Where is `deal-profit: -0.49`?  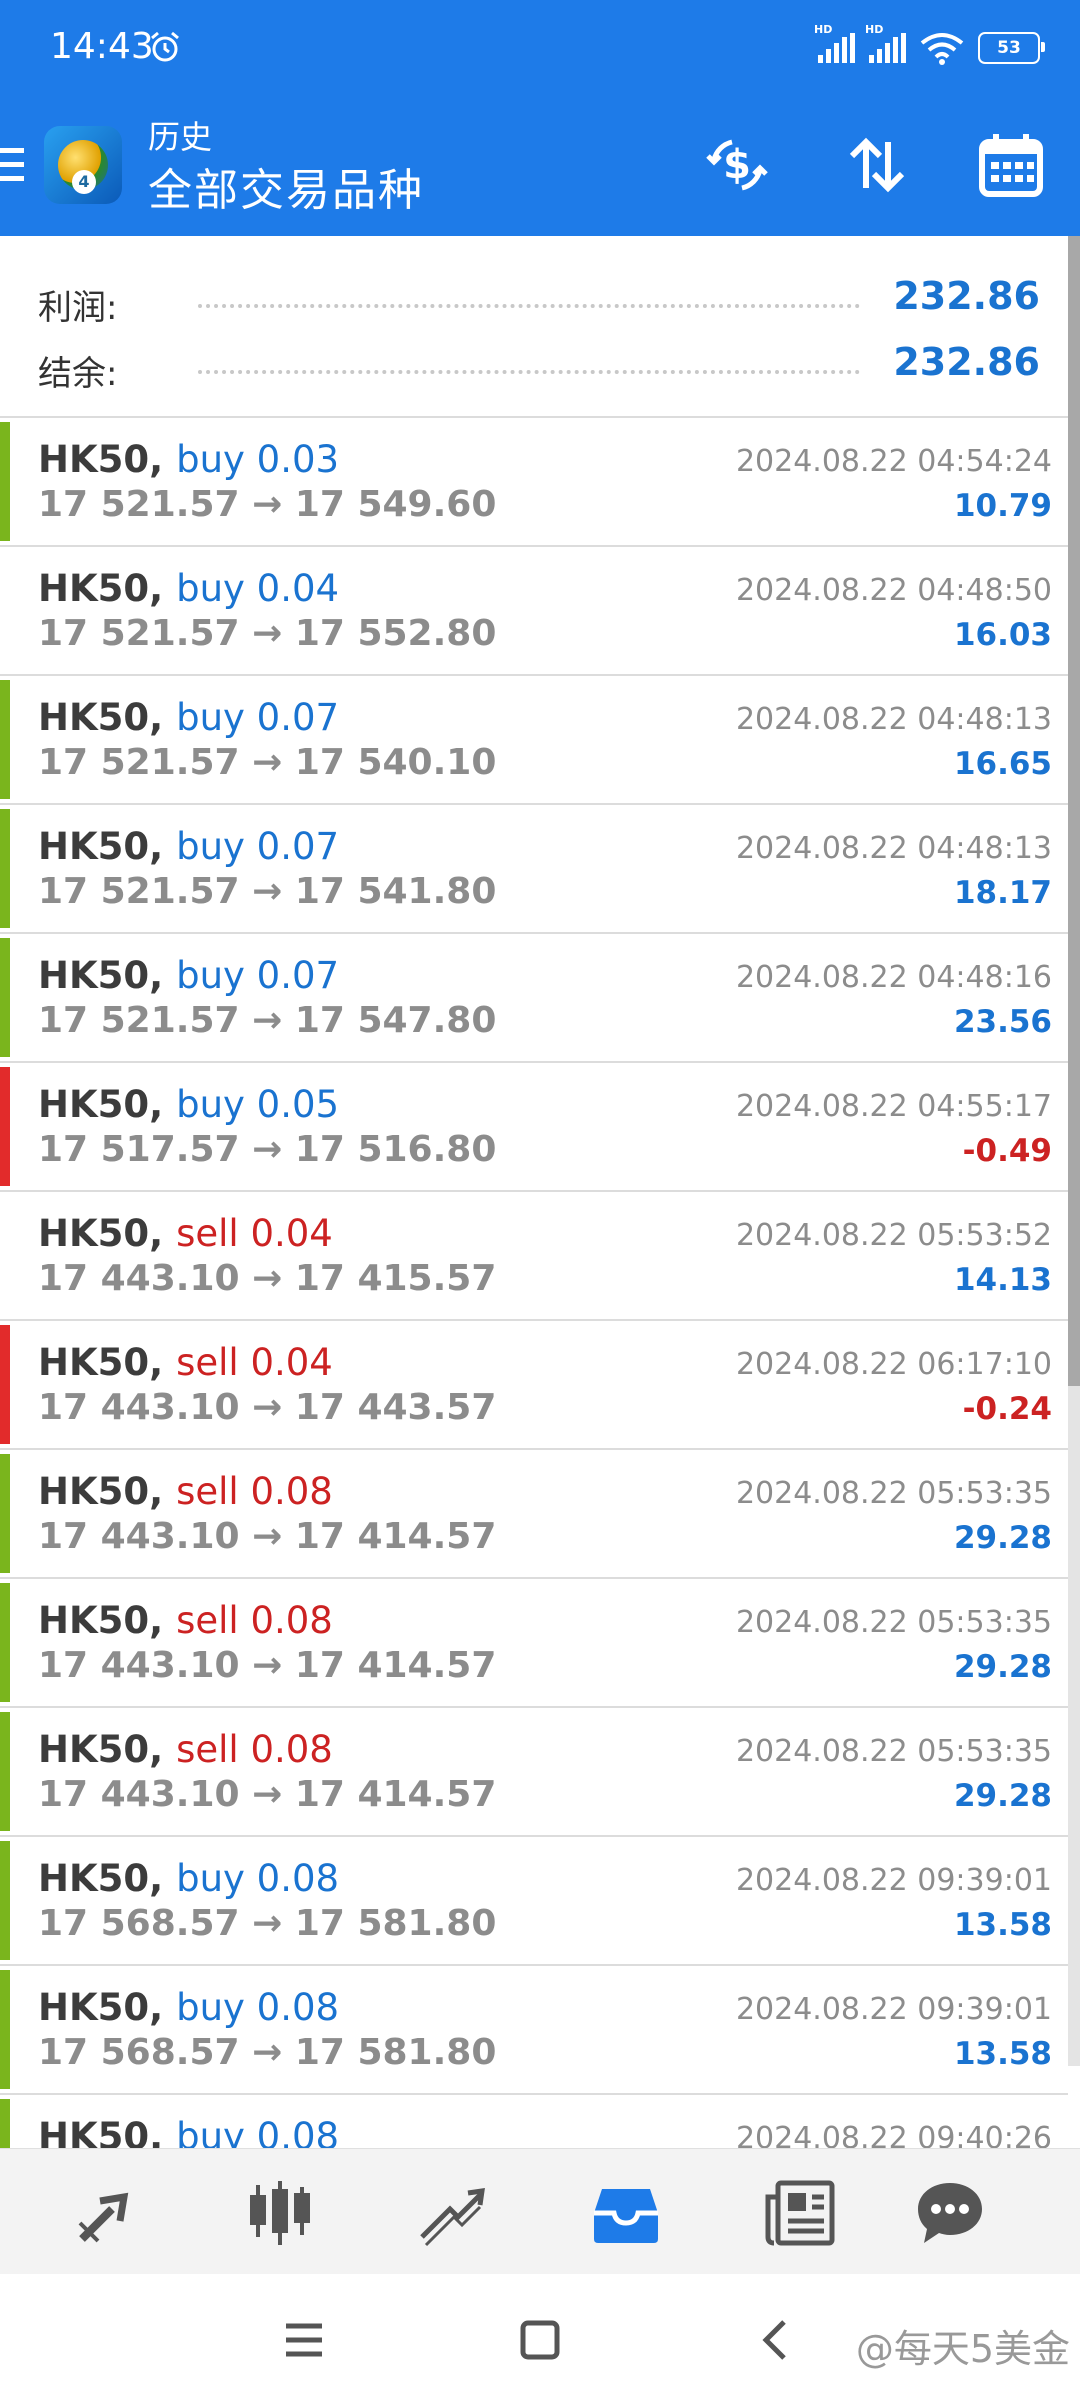 deal-profit: -0.49 is located at coordinates (1007, 1151).